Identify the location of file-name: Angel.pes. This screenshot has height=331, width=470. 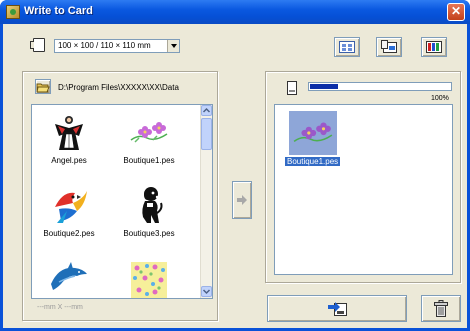
(69, 160).